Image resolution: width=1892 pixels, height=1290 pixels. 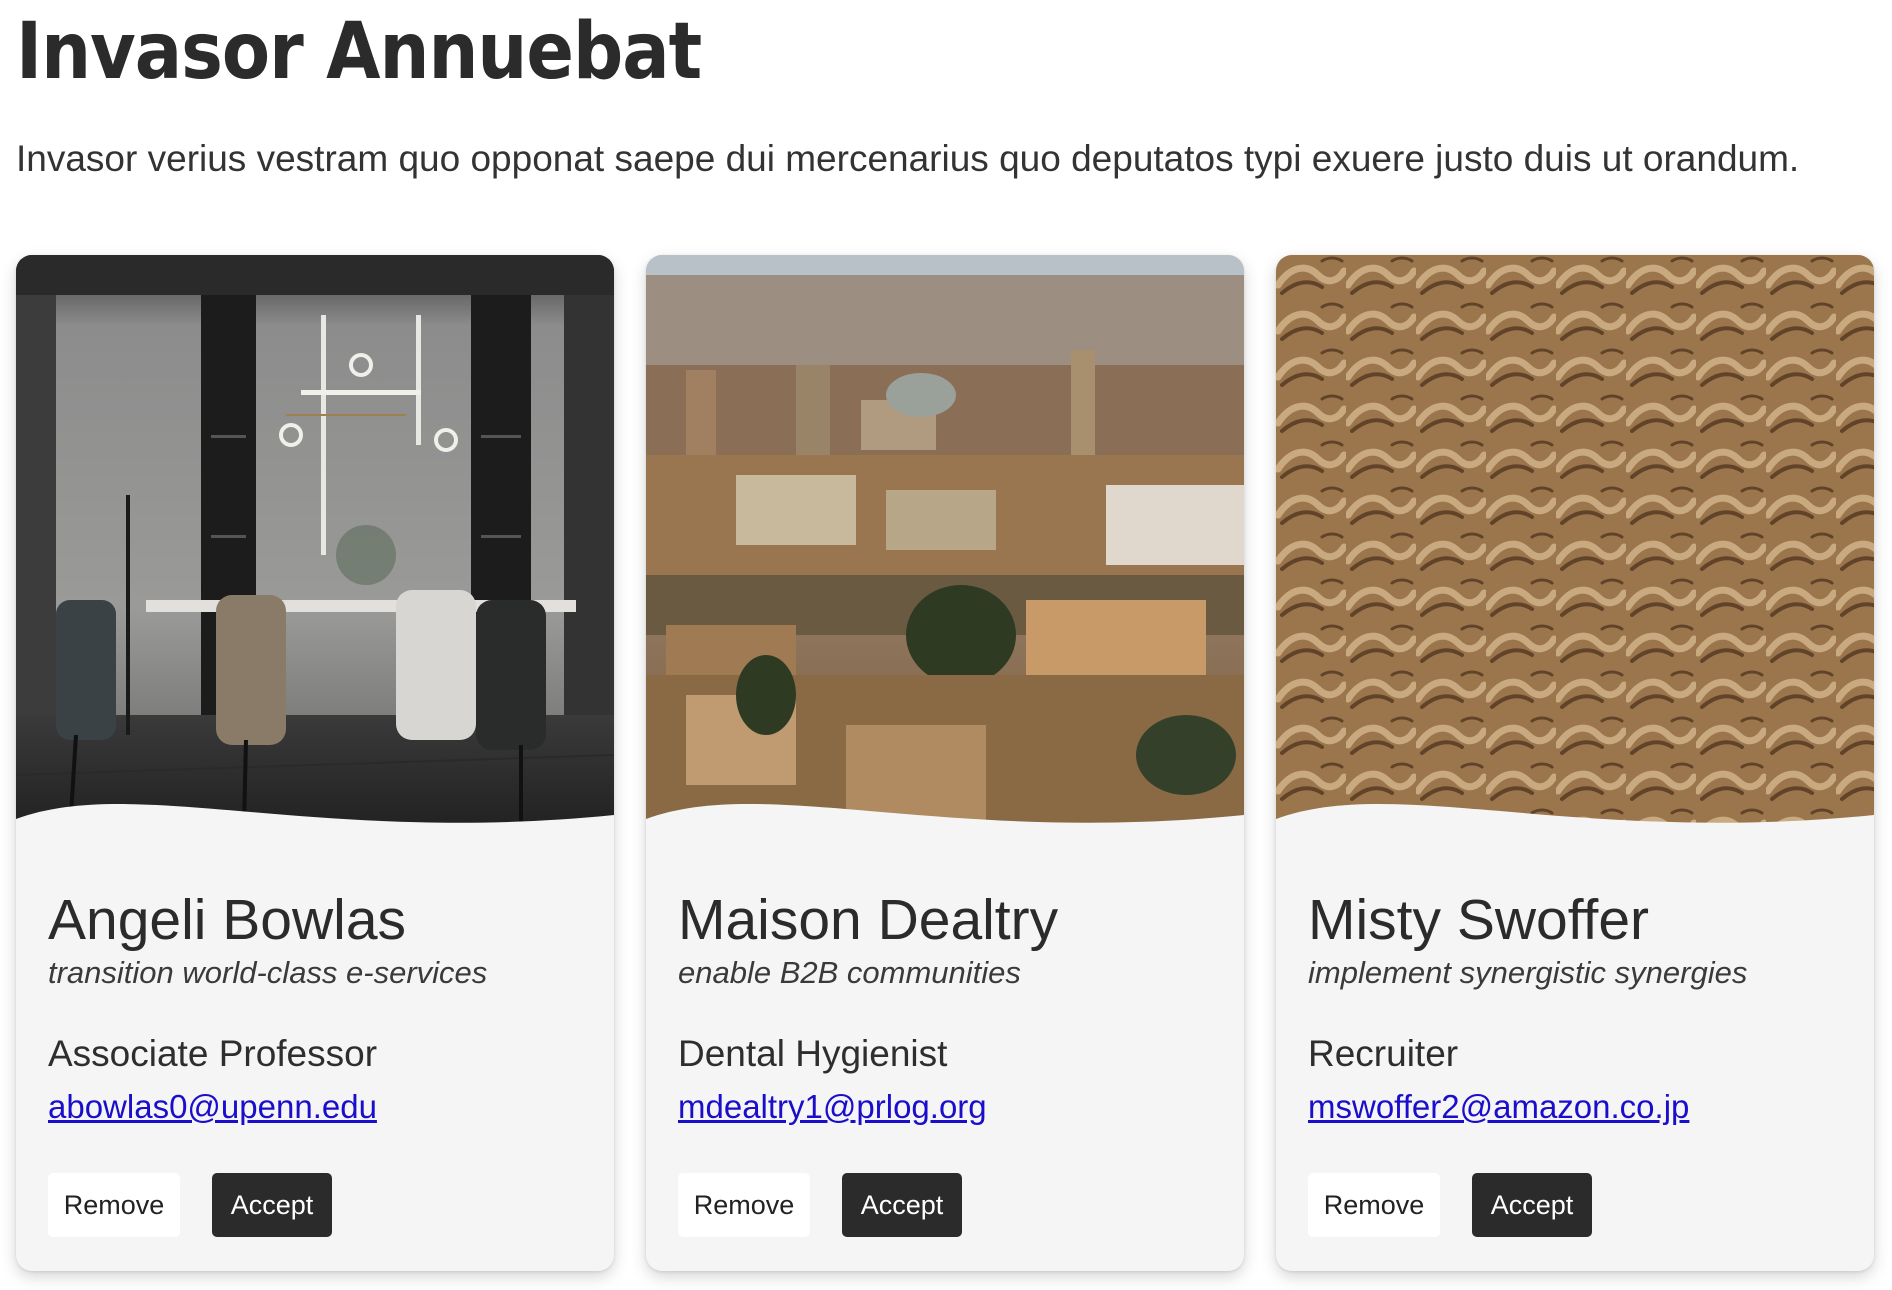 I want to click on card-email-link: mswoffer2@amazon.co.jp, so click(x=1498, y=1107).